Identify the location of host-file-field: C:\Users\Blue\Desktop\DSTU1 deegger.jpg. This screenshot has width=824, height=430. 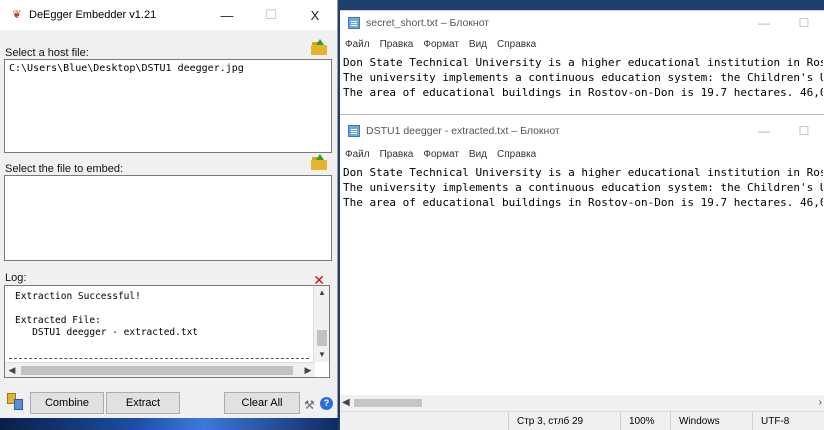
(168, 106).